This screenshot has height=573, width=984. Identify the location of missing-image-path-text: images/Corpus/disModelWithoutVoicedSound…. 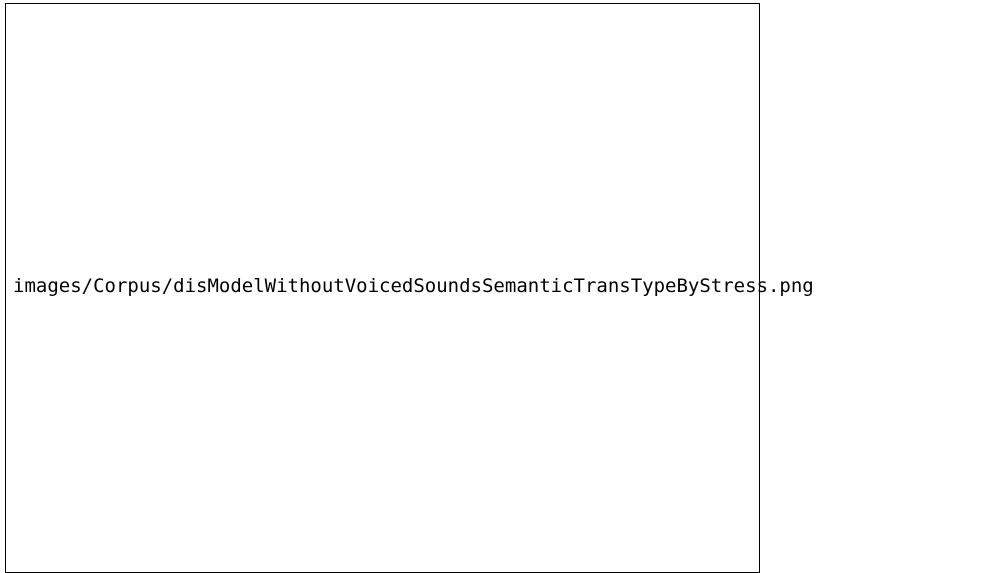
(413, 286).